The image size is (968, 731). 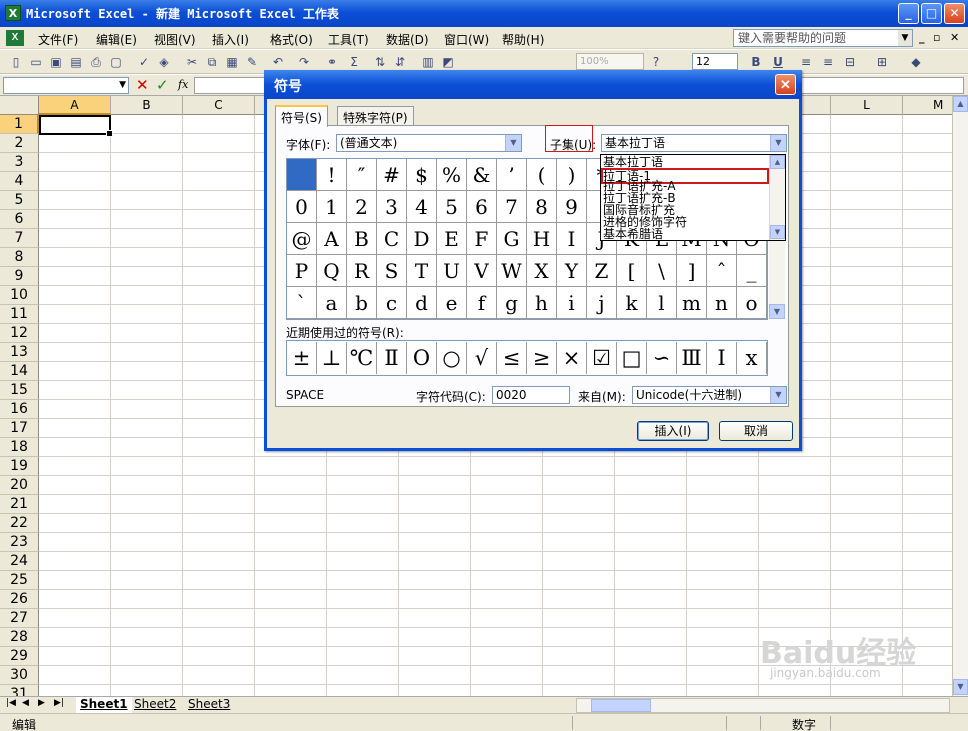 What do you see at coordinates (806, 62) in the screenshot?
I see `align-left-icon: ≡` at bounding box center [806, 62].